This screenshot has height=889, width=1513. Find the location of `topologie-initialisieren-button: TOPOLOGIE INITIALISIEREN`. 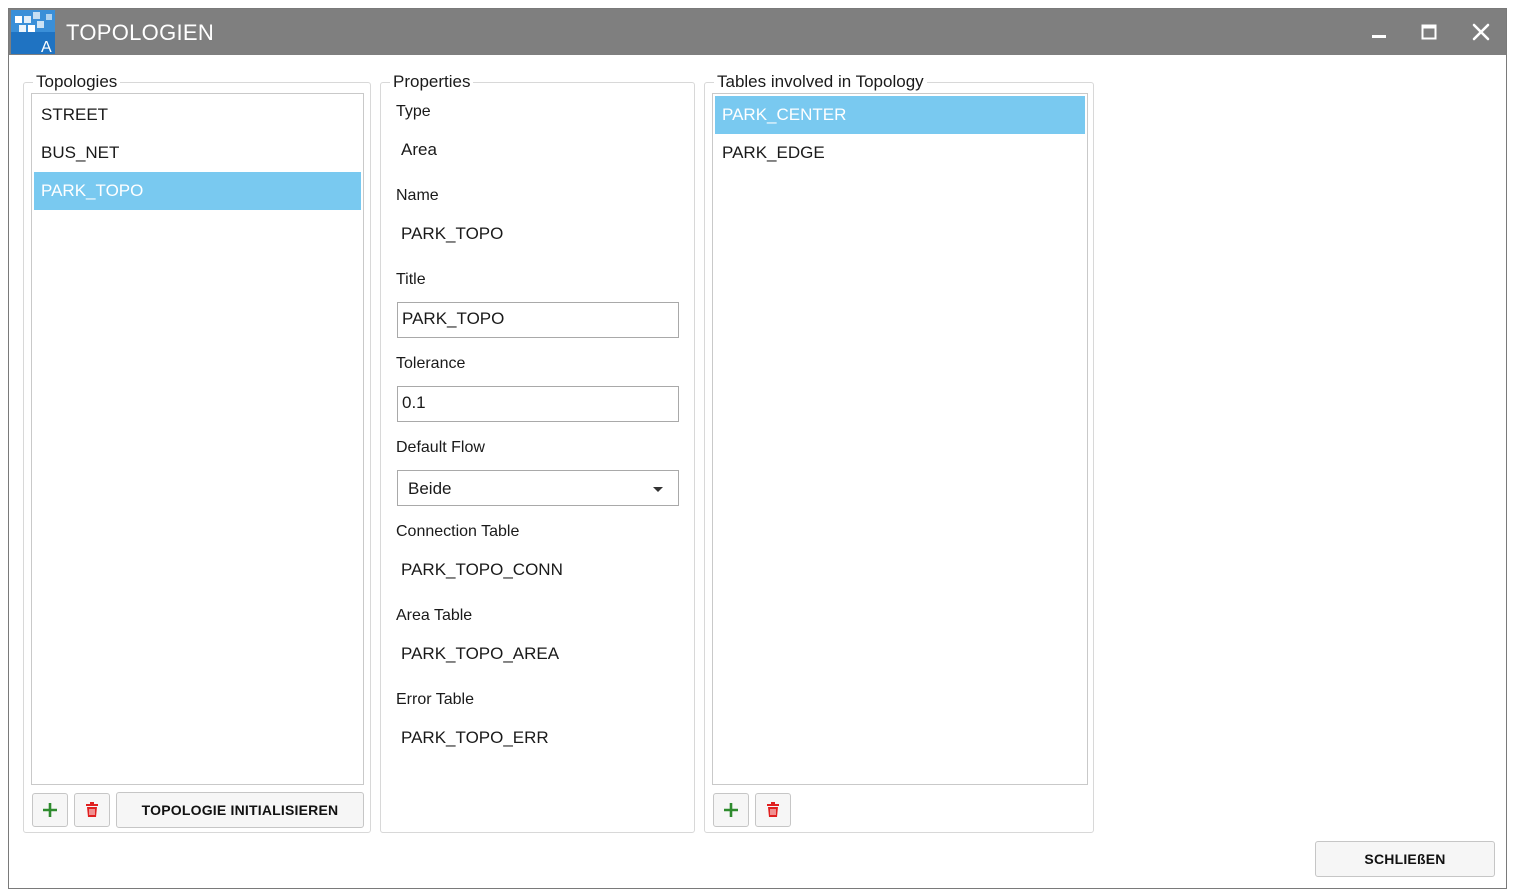

topologie-initialisieren-button: TOPOLOGIE INITIALISIEREN is located at coordinates (240, 810).